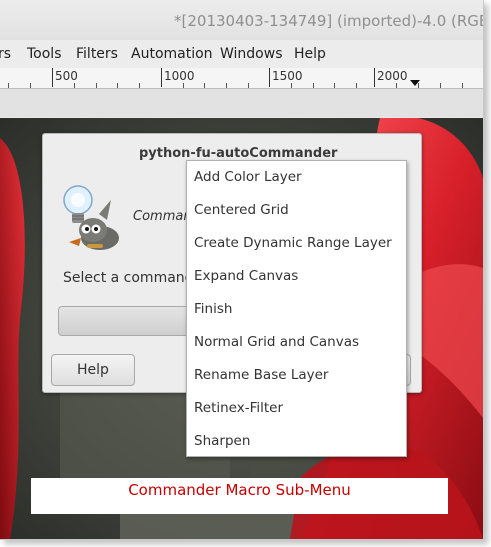 The height and width of the screenshot is (547, 491). What do you see at coordinates (128, 278) in the screenshot?
I see `select-command-label: Select a command` at bounding box center [128, 278].